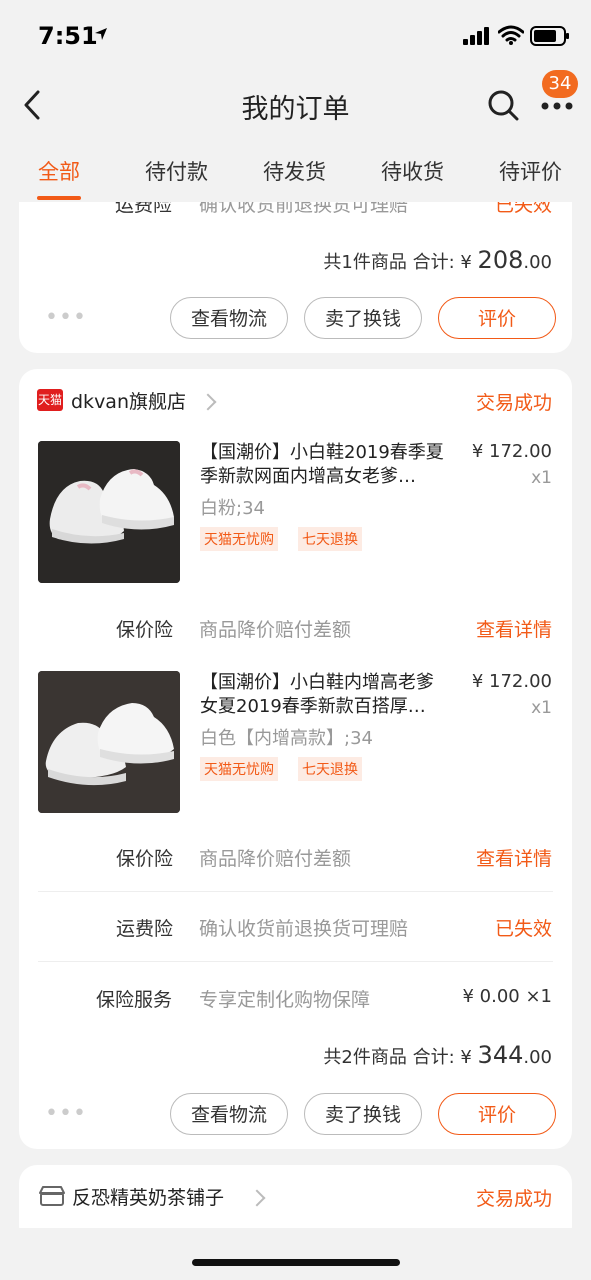 The image size is (591, 1280). What do you see at coordinates (285, 1000) in the screenshot?
I see `insurance-service-desc: 专享定制化购物保障` at bounding box center [285, 1000].